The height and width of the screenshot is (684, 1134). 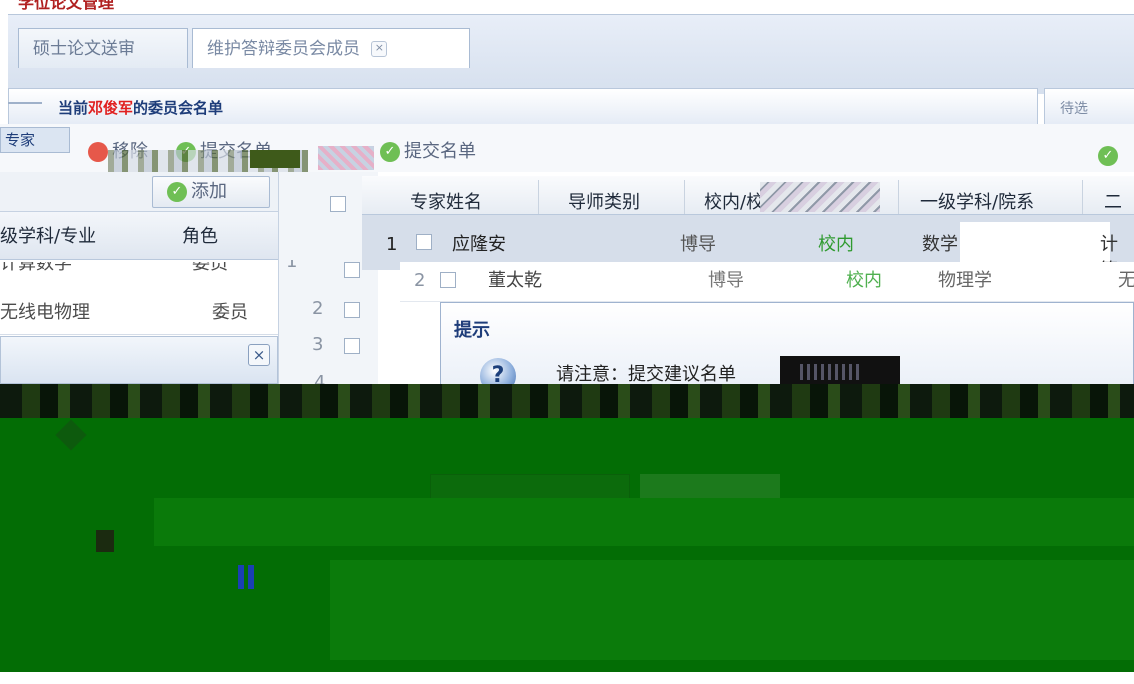 I want to click on collapse-handle, so click(x=25, y=103).